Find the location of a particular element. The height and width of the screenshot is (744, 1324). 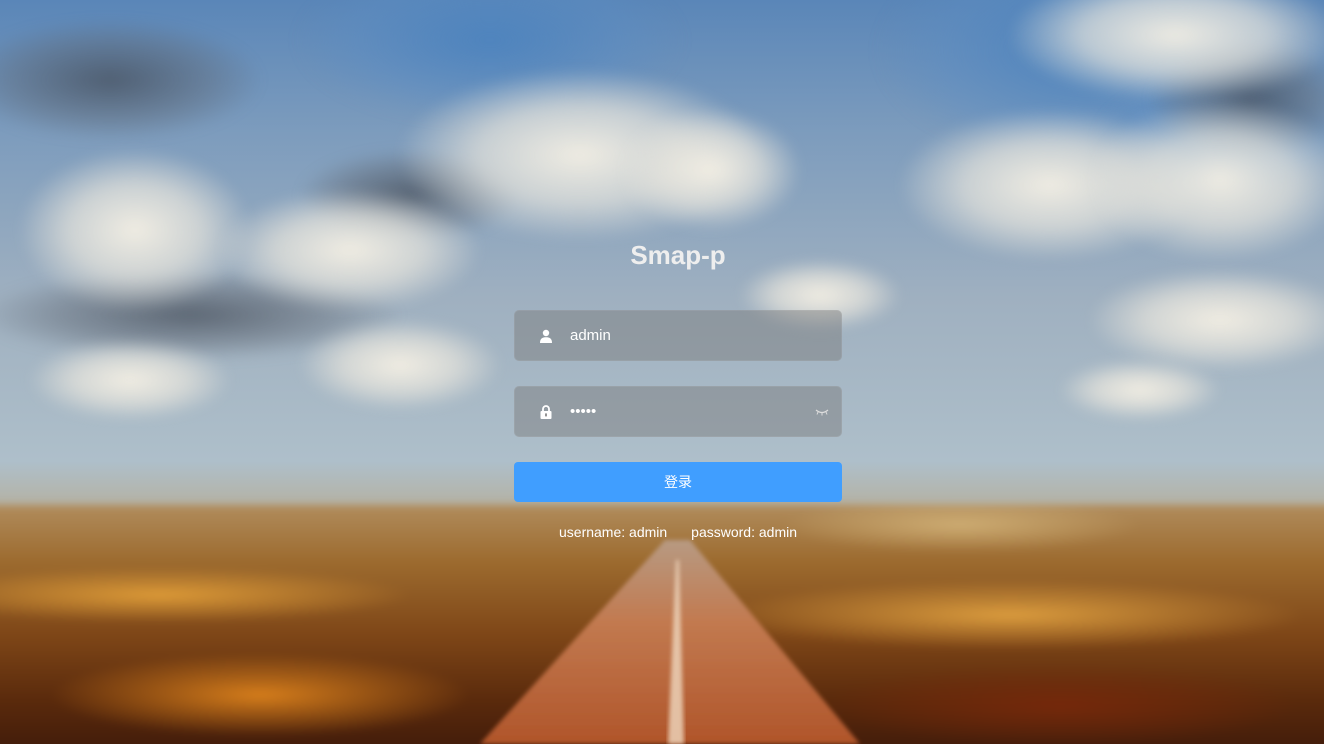

password-input is located at coordinates (692, 411).